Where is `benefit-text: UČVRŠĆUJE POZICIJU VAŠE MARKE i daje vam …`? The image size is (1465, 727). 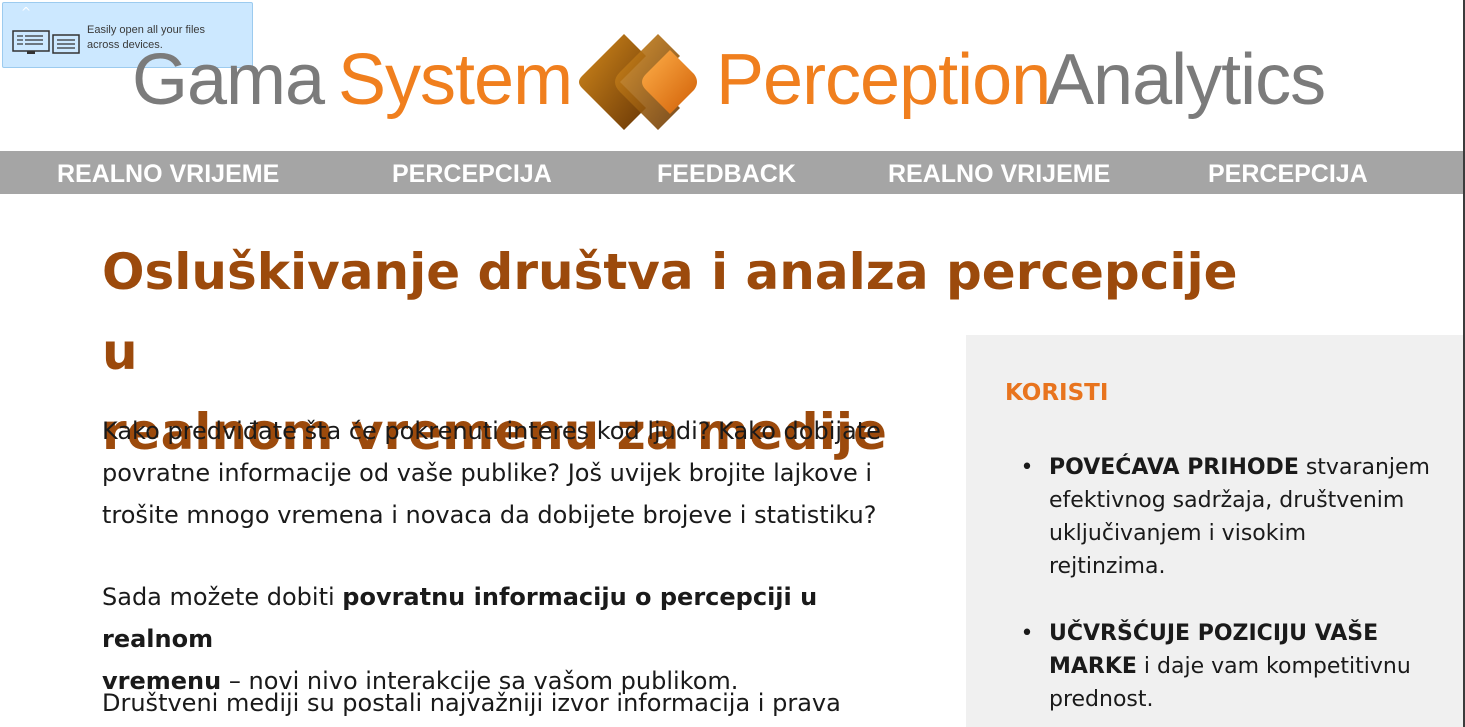 benefit-text: UČVRŠĆUJE POZICIJU VAŠE MARKE i daje vam … is located at coordinates (1247, 666).